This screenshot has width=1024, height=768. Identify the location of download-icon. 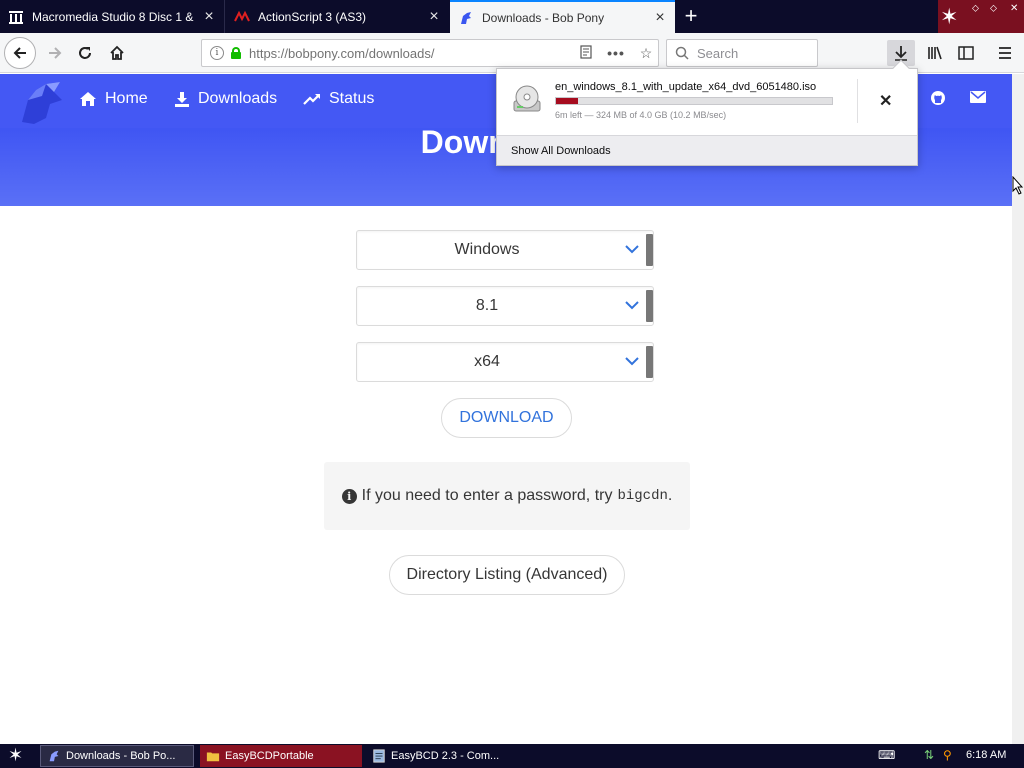
(182, 99).